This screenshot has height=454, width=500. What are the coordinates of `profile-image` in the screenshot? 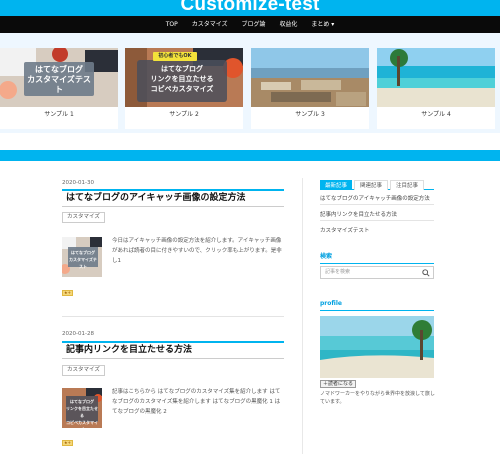 It's located at (377, 347).